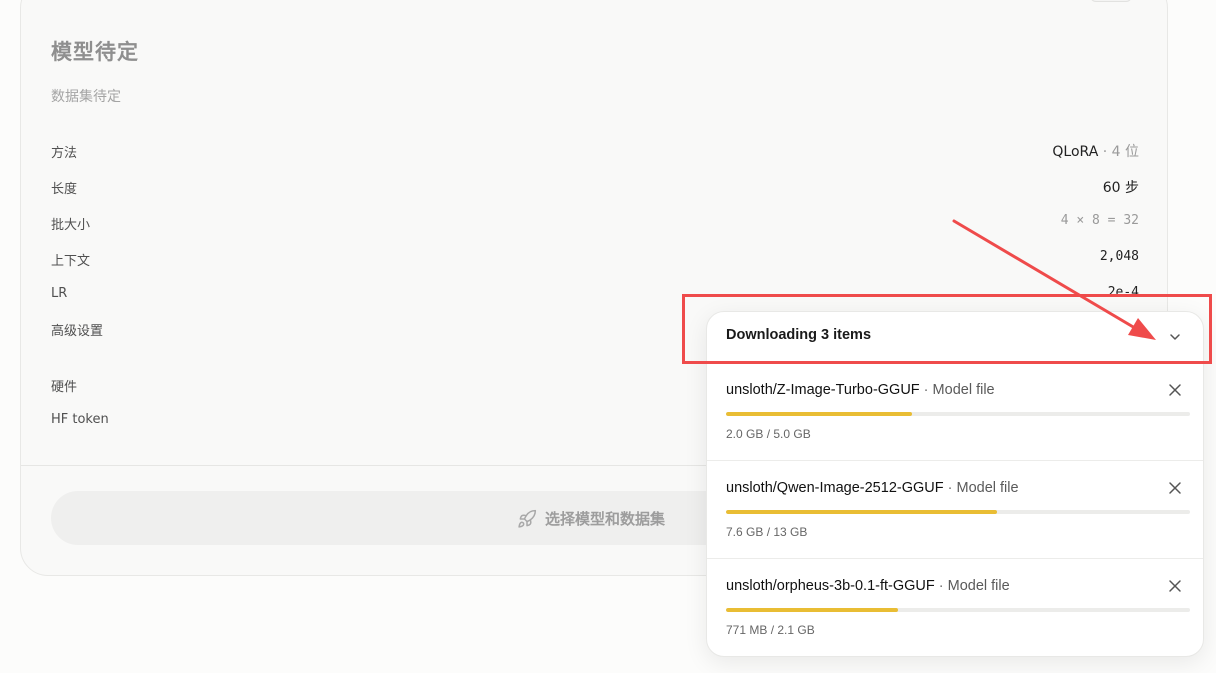 The height and width of the screenshot is (673, 1216). What do you see at coordinates (527, 518) in the screenshot?
I see `rocket-icon` at bounding box center [527, 518].